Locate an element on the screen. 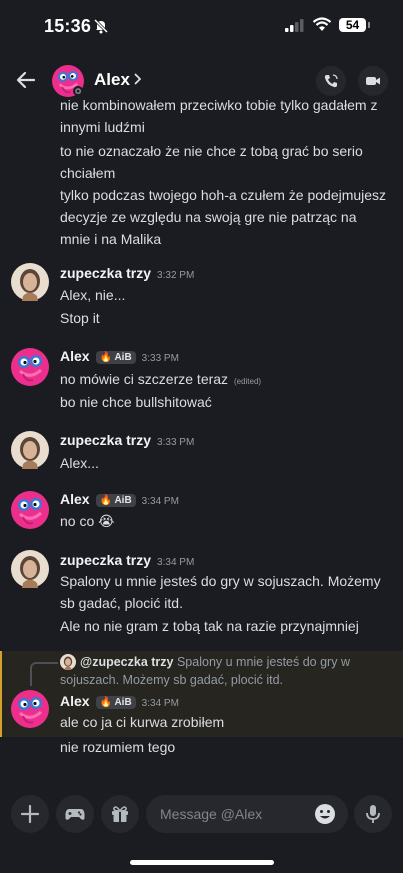  gift-icon is located at coordinates (120, 814).